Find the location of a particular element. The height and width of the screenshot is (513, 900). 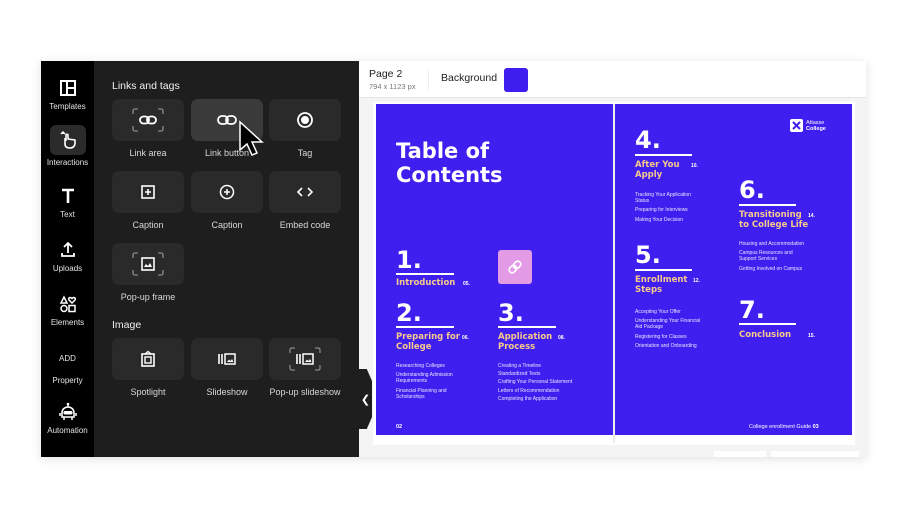

chapter-title: Enrollment Steps is located at coordinates (661, 285).